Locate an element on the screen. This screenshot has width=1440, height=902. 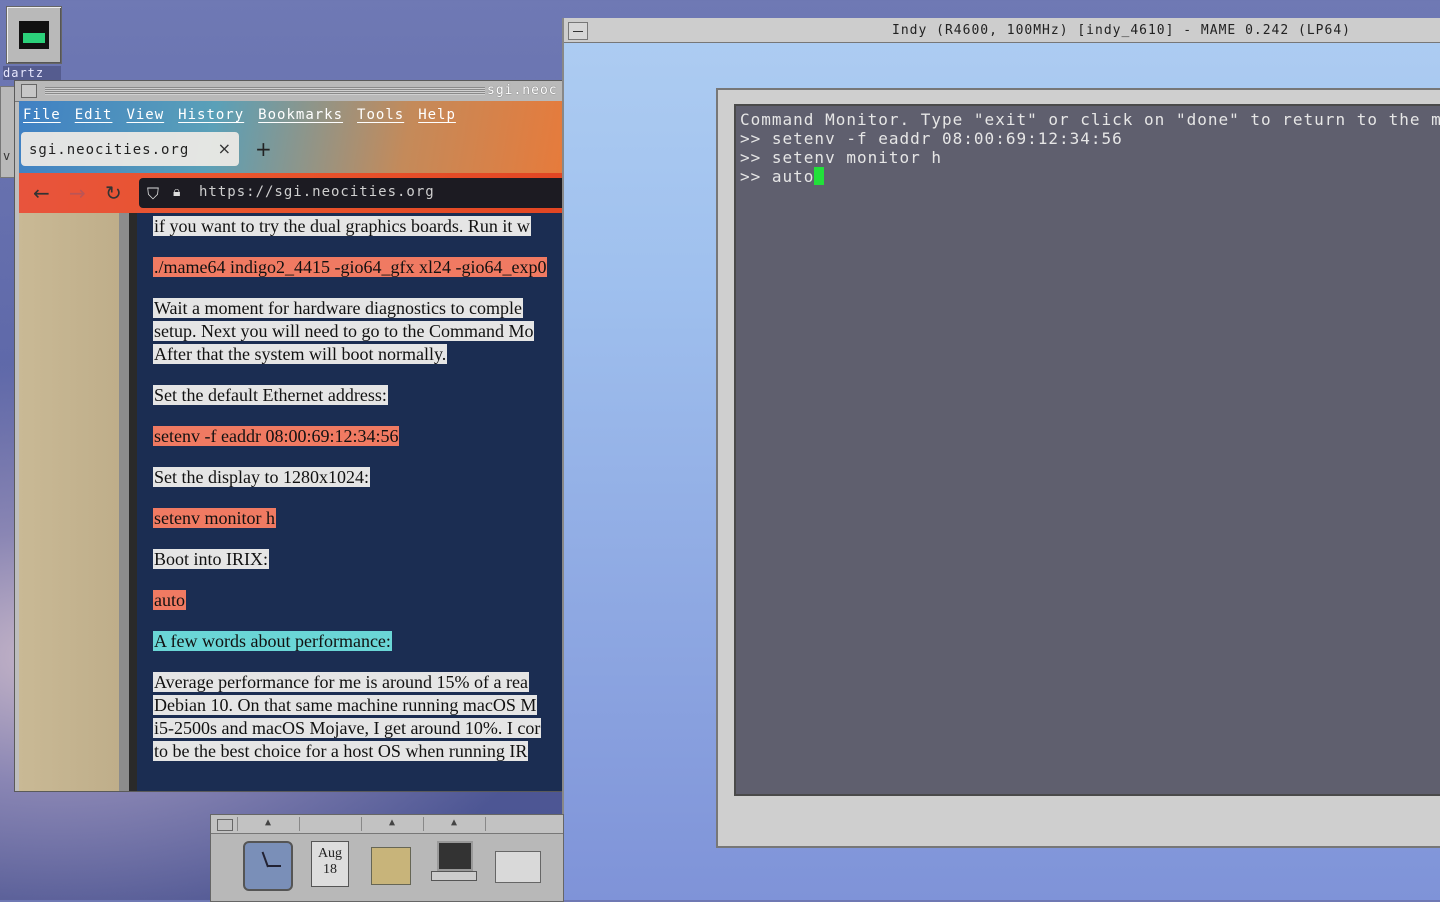
paragraph: Set the default Ethernet address: is located at coordinates (270, 395).